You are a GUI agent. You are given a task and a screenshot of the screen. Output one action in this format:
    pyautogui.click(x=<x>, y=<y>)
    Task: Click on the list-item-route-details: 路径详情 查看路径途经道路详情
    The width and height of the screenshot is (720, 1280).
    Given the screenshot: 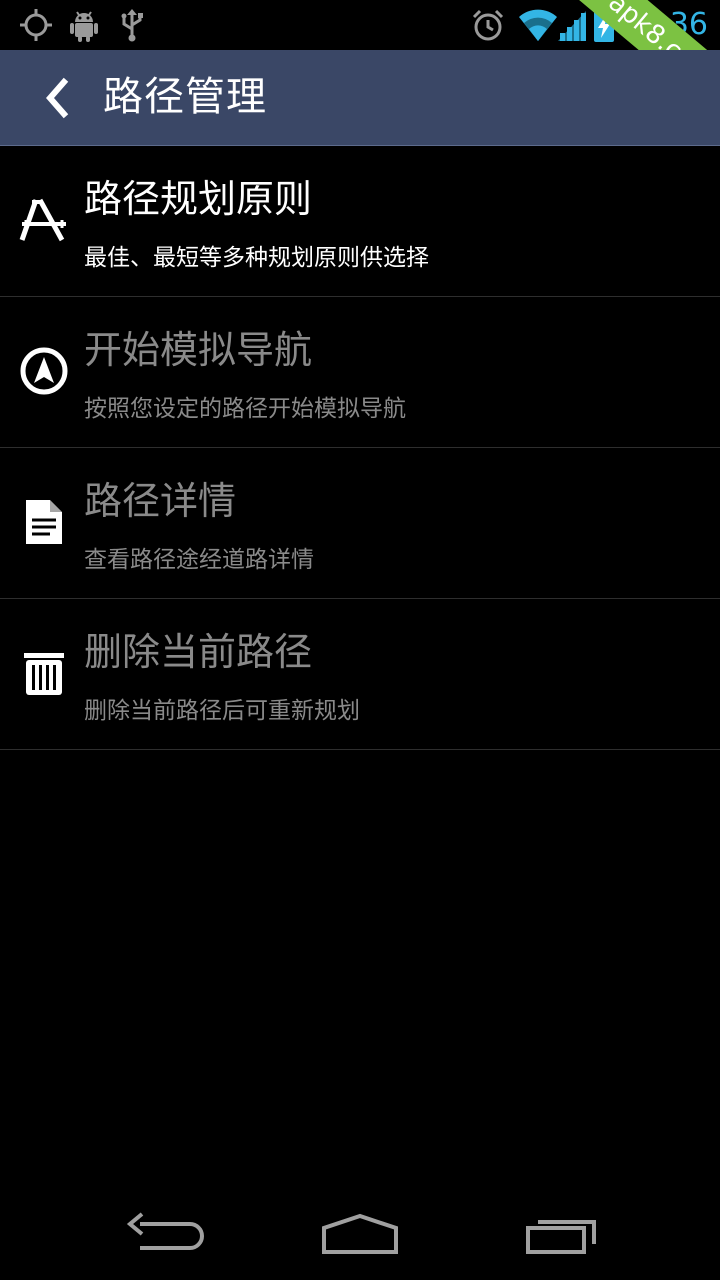 What is the action you would take?
    pyautogui.click(x=360, y=523)
    